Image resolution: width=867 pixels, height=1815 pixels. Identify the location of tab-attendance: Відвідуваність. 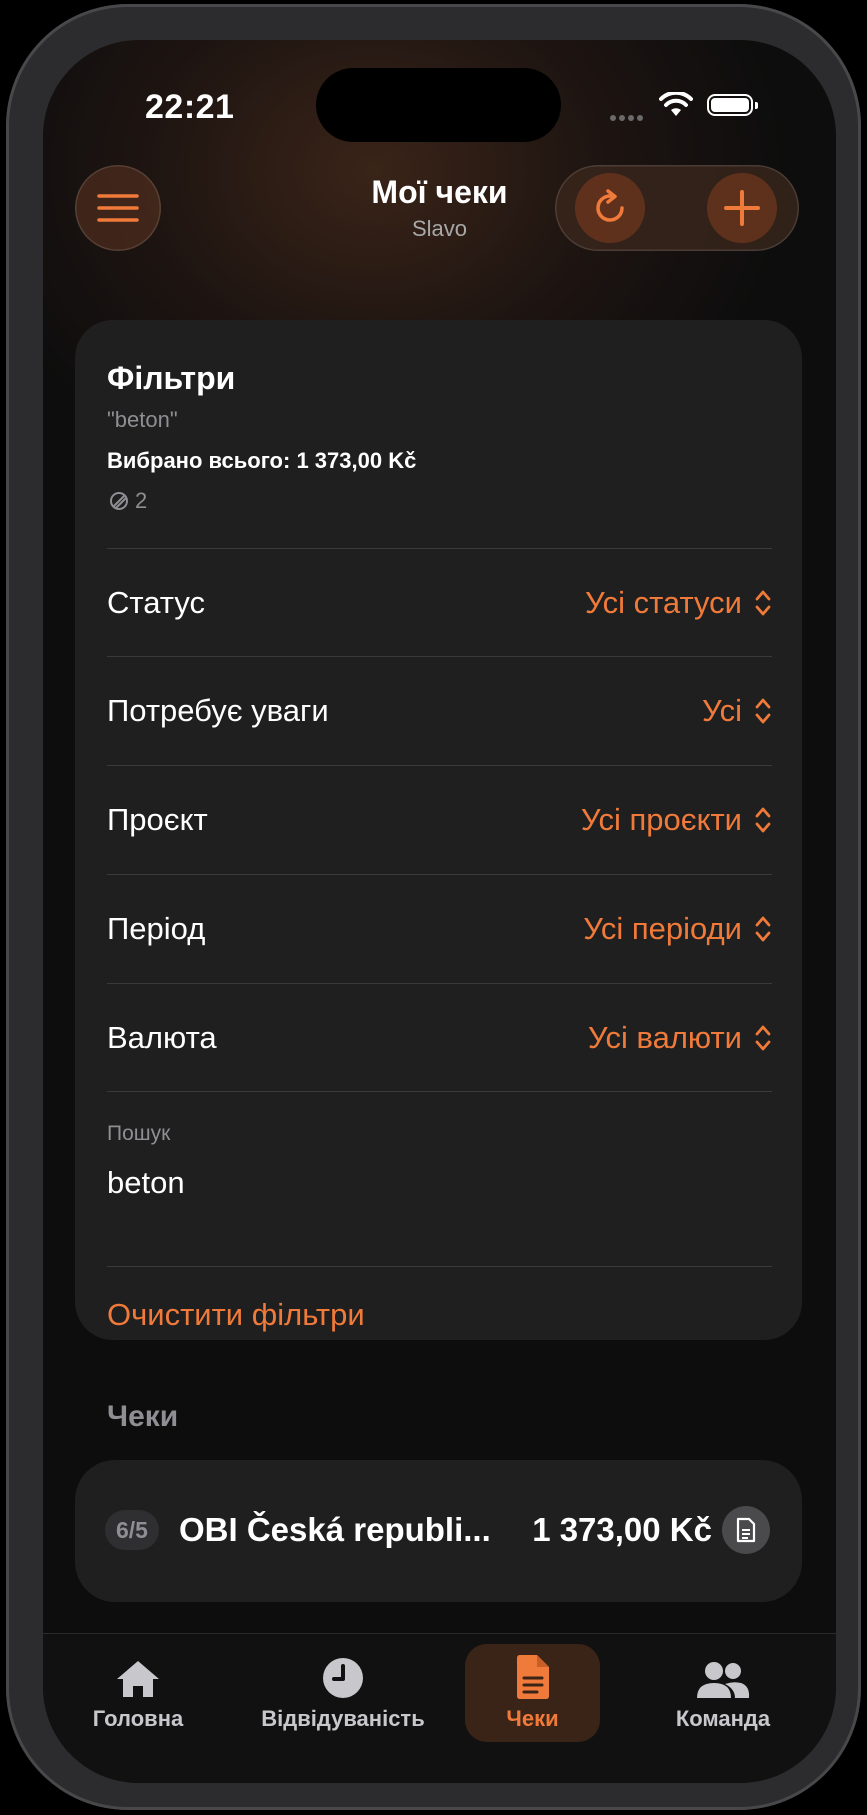
(343, 1693).